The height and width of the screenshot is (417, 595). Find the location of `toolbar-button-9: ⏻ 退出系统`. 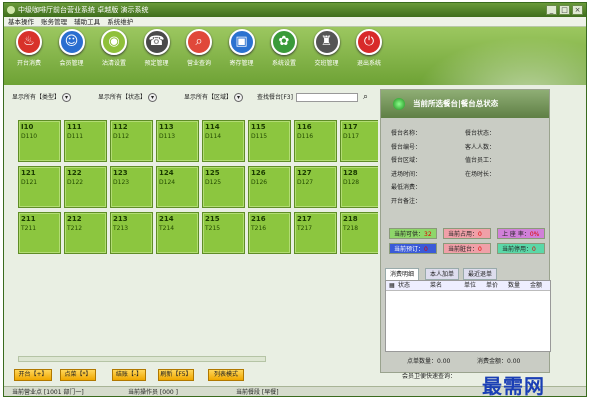

toolbar-button-9: ⏻ 退出系统 is located at coordinates (369, 48).